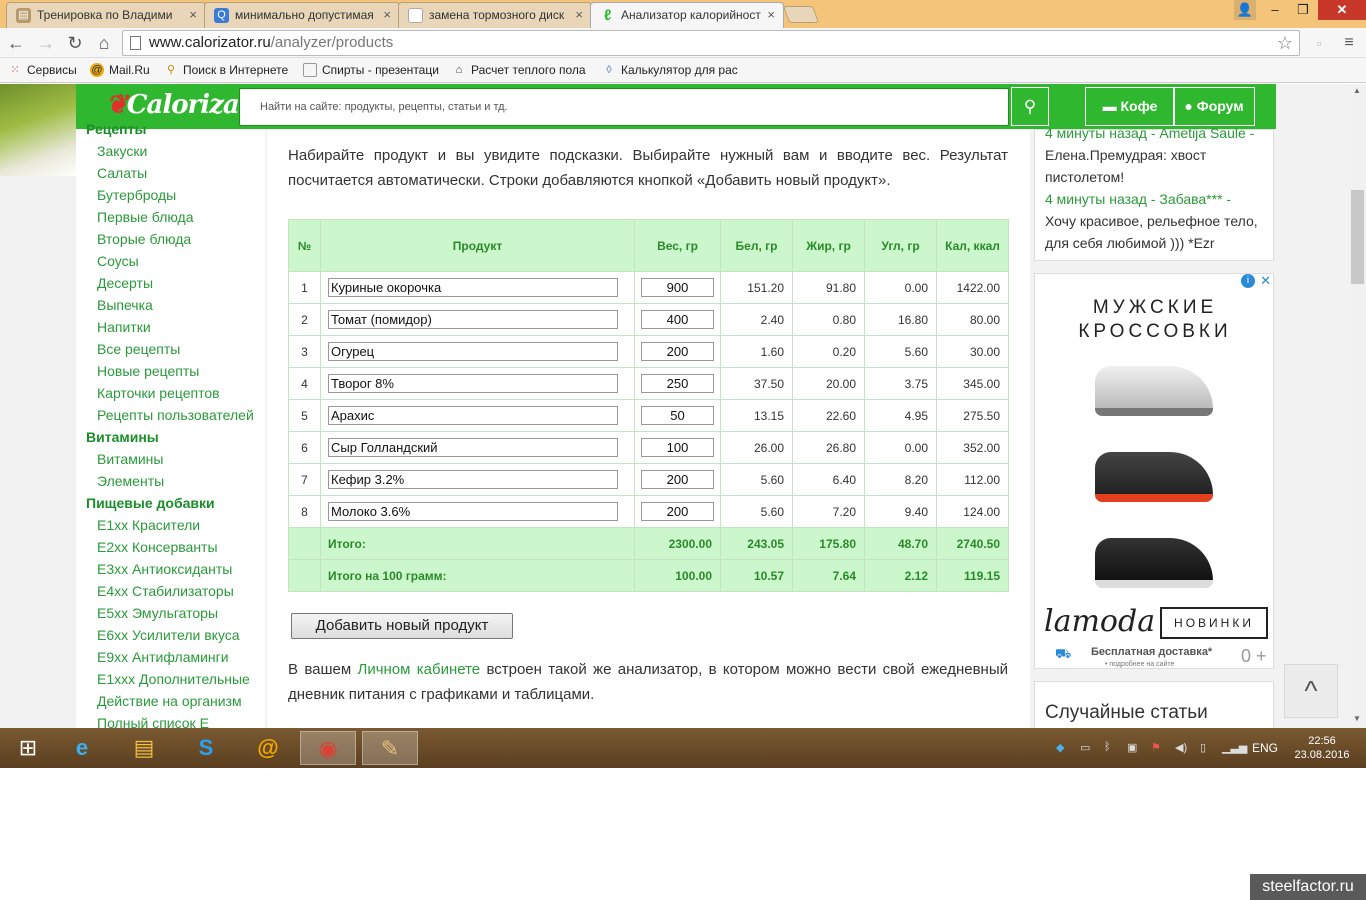  Describe the element at coordinates (677, 319) in the screenshot. I see `weight-input: 400` at that location.